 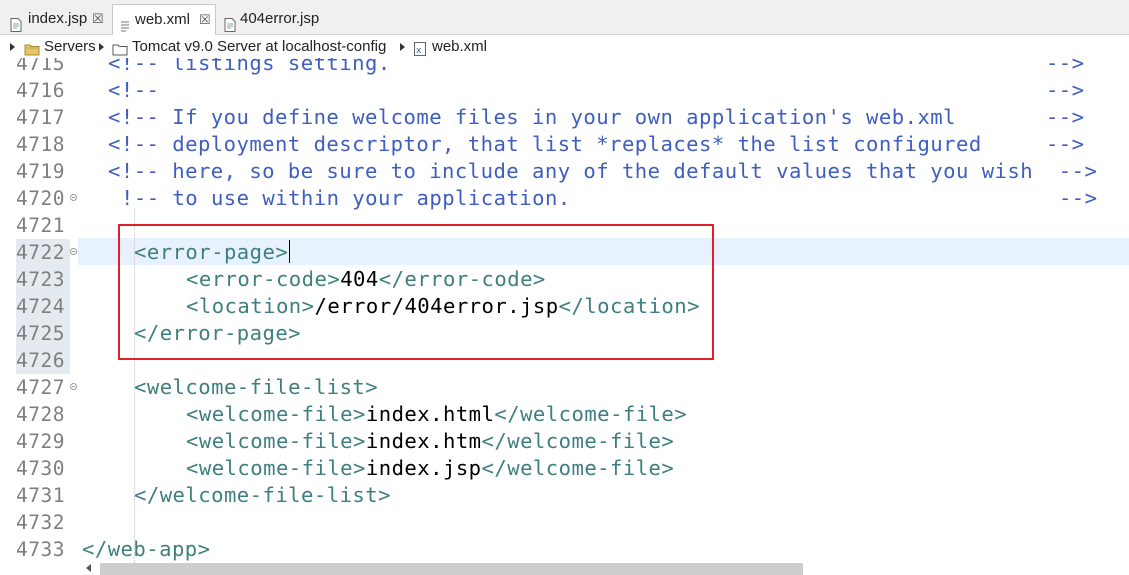 I want to click on line-number: 4725, so click(x=43, y=333).